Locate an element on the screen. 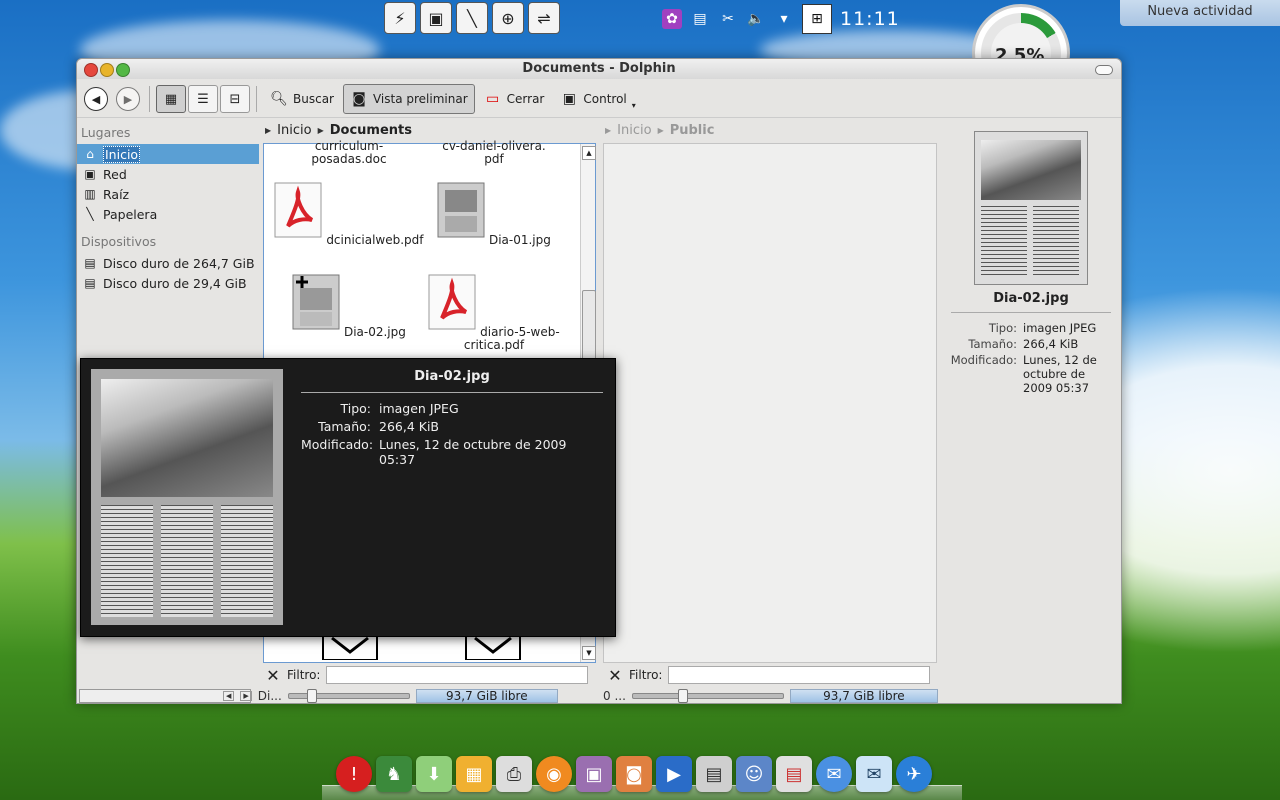 Image resolution: width=1280 pixels, height=800 pixels. forward-button: ▶ is located at coordinates (128, 99).